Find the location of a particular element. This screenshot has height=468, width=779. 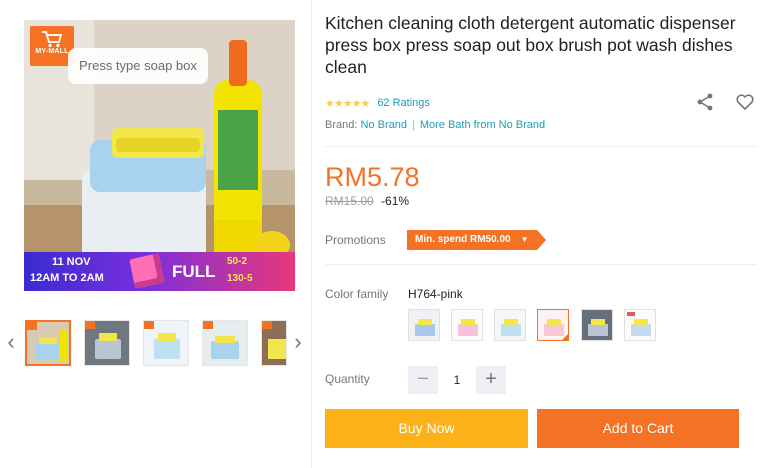

color-swatch-selected is located at coordinates (553, 325).